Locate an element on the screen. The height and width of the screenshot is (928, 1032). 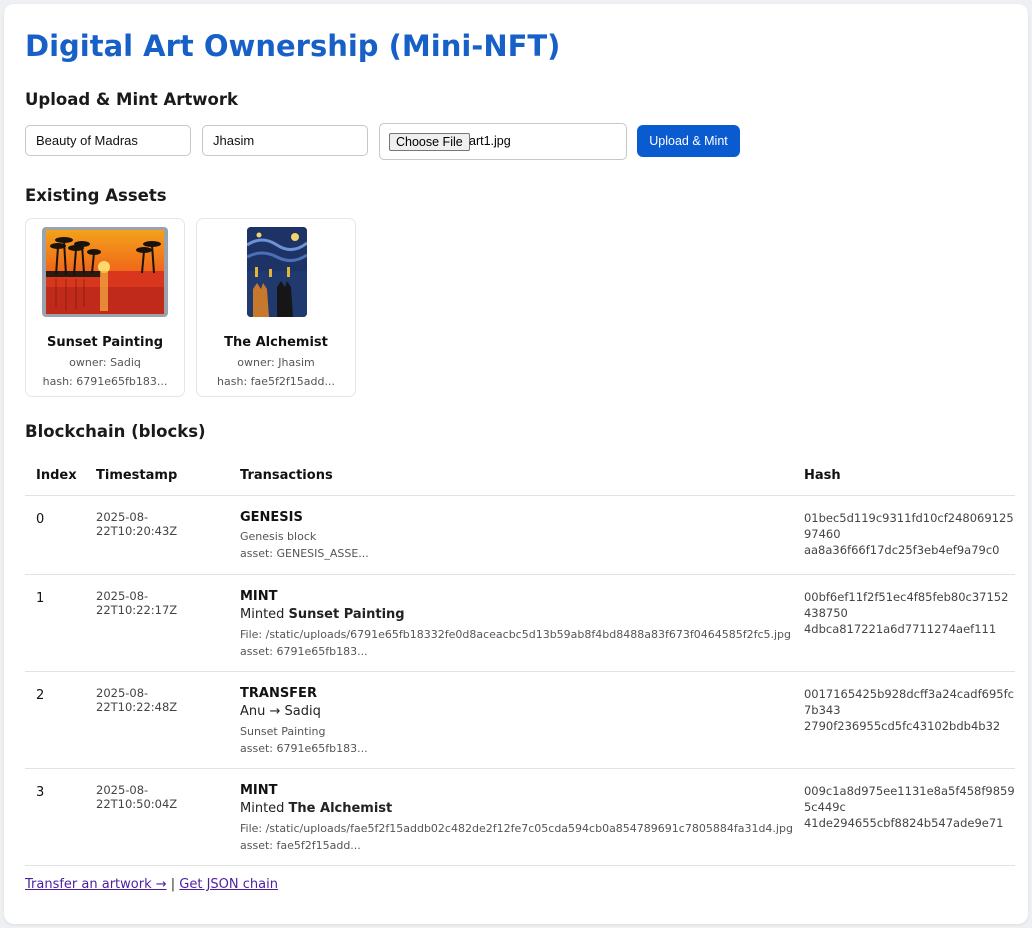
page-title: Digital Art Ownership (Mini-NFT) is located at coordinates (293, 46).